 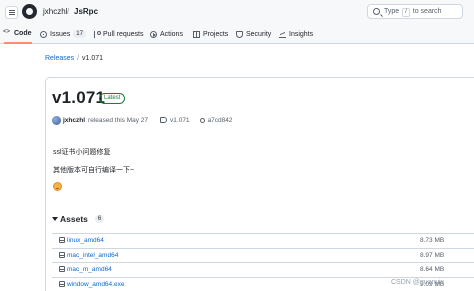 I want to click on tag-link: v1.071, so click(x=180, y=120).